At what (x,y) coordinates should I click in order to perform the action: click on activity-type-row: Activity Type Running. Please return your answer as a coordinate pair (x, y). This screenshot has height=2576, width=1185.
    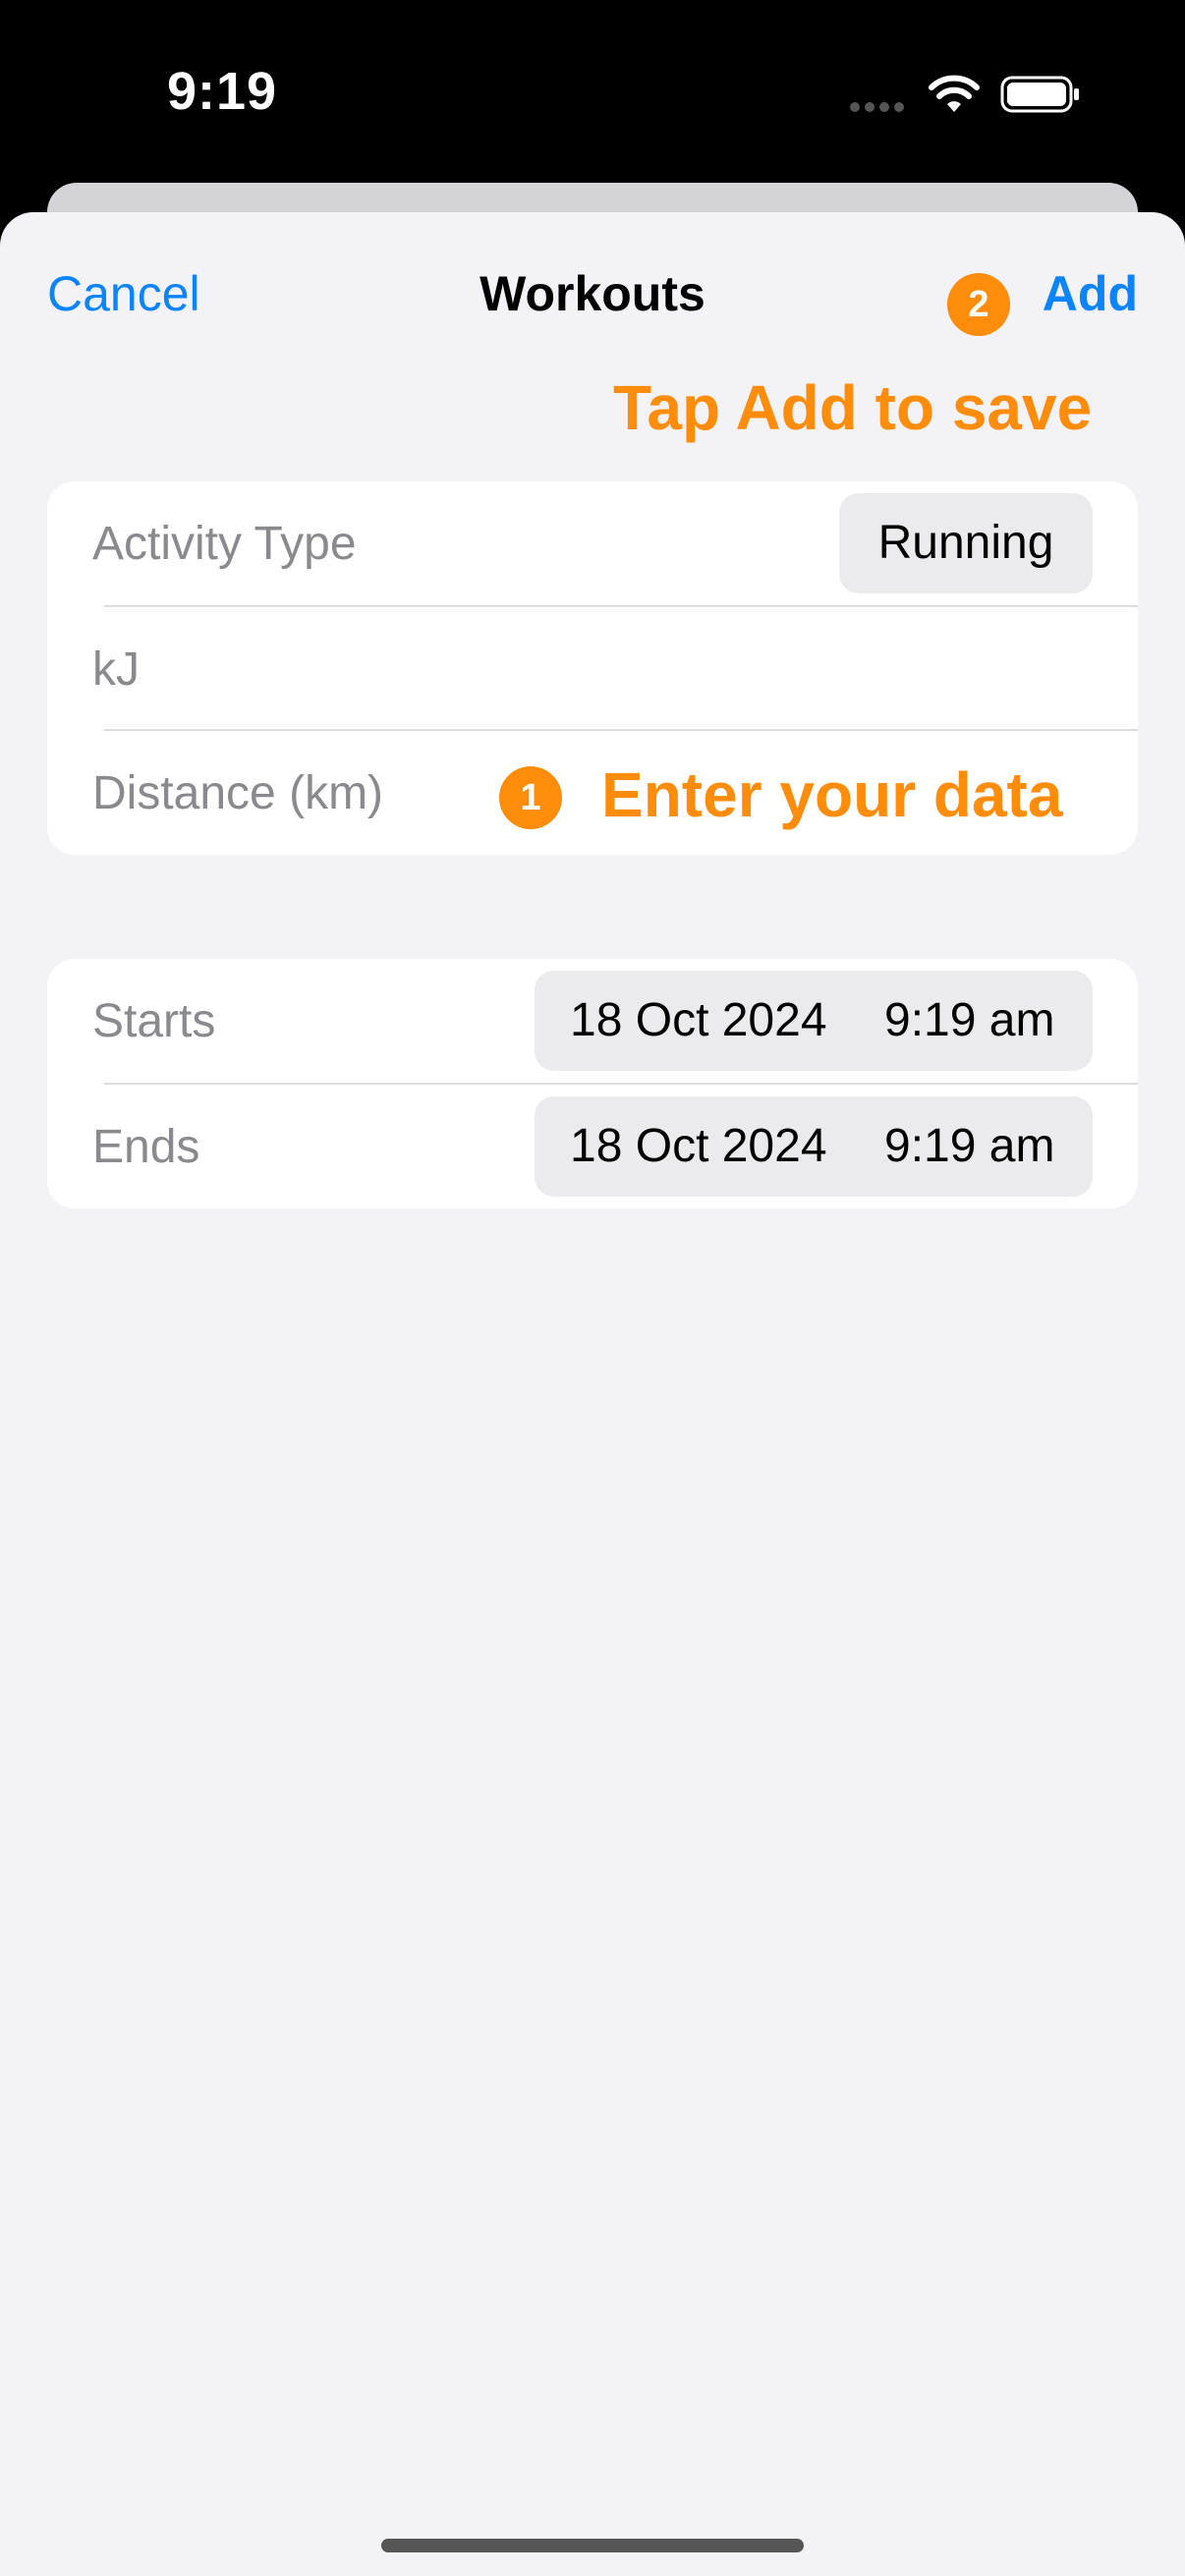
    Looking at the image, I should click on (592, 543).